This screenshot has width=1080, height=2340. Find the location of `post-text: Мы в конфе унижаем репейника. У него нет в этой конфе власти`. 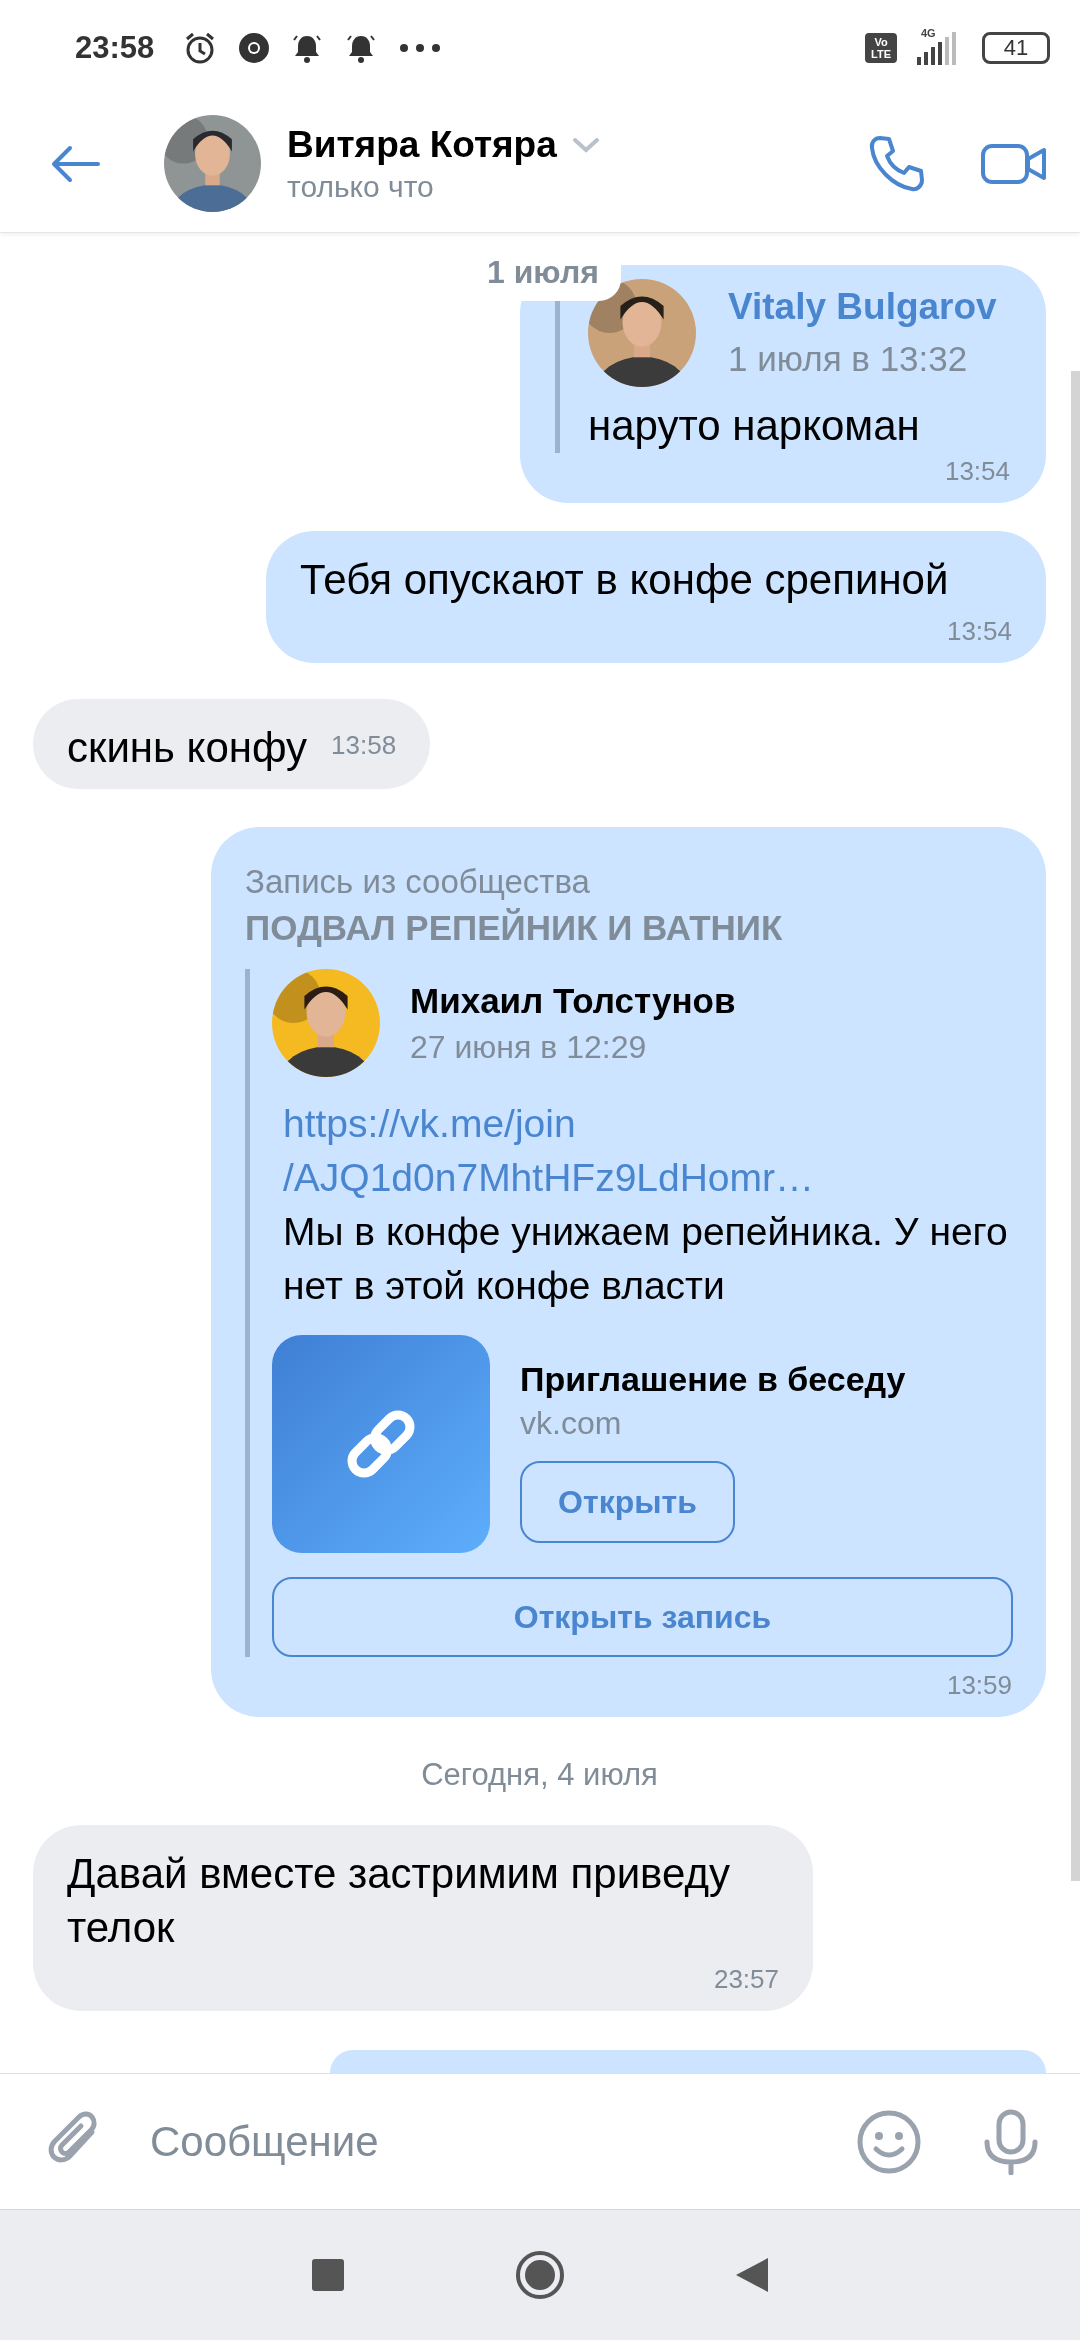

post-text: Мы в конфе унижаем репейника. У него нет в этой конфе власти is located at coordinates (646, 1259).